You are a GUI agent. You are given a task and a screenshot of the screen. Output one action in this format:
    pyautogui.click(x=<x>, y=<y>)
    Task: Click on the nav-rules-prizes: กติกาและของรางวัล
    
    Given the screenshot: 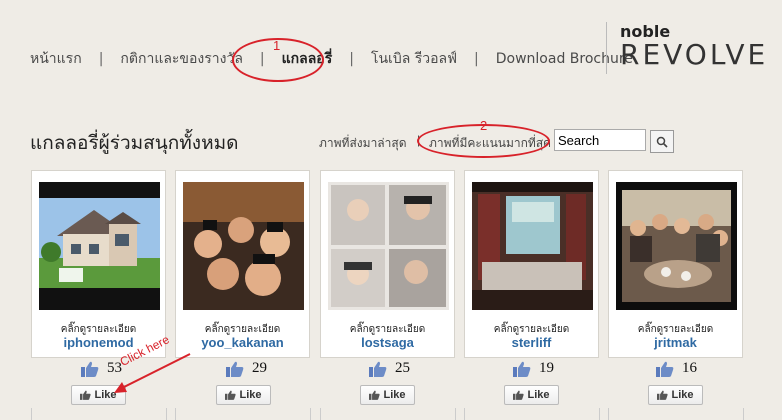 What is the action you would take?
    pyautogui.click(x=181, y=59)
    